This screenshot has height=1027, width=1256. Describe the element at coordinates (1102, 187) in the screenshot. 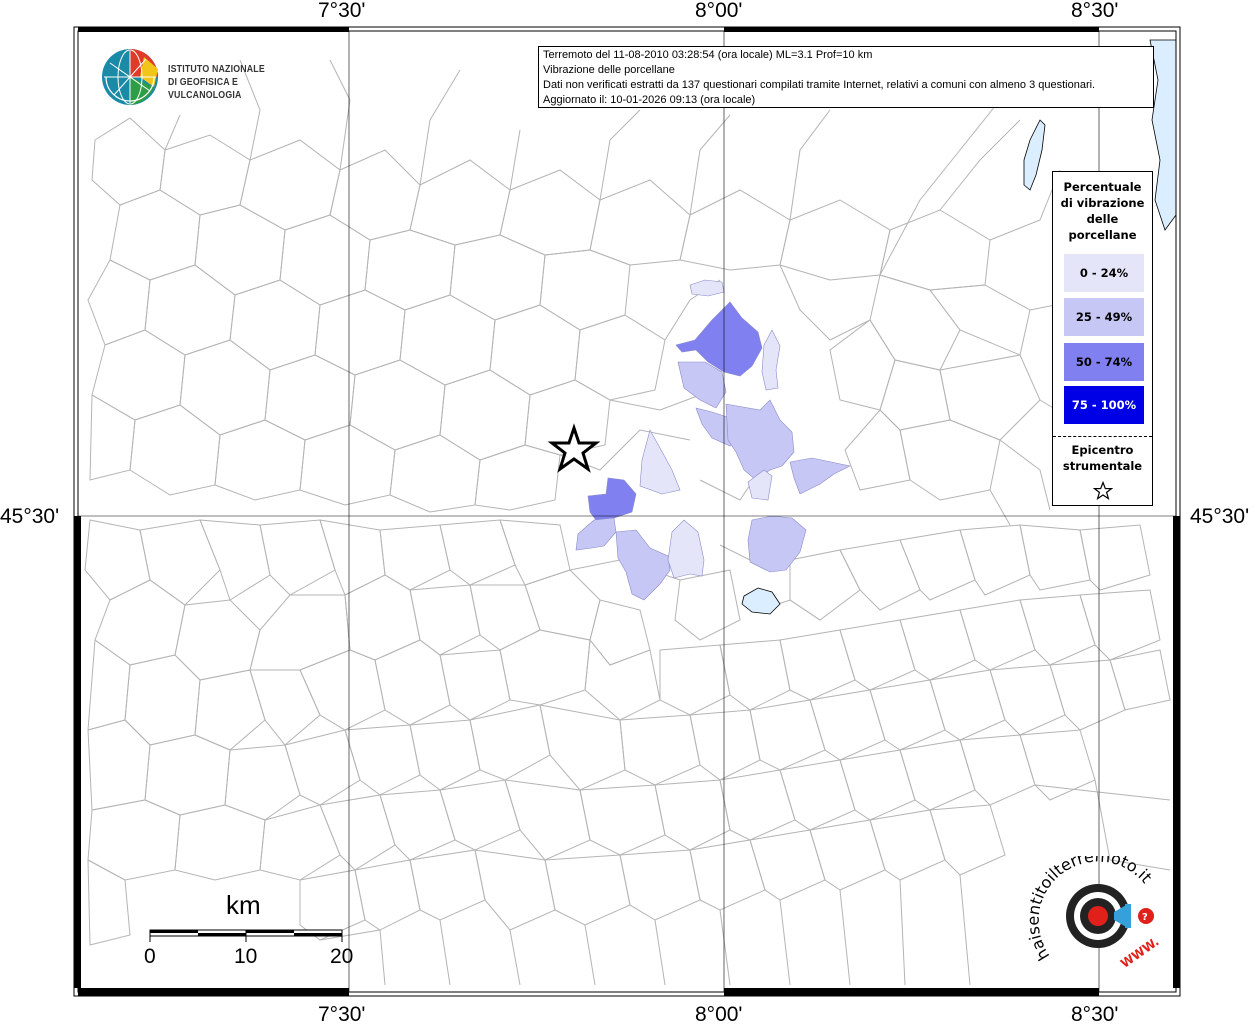

I see `legend-title-line: Percentuale` at that location.